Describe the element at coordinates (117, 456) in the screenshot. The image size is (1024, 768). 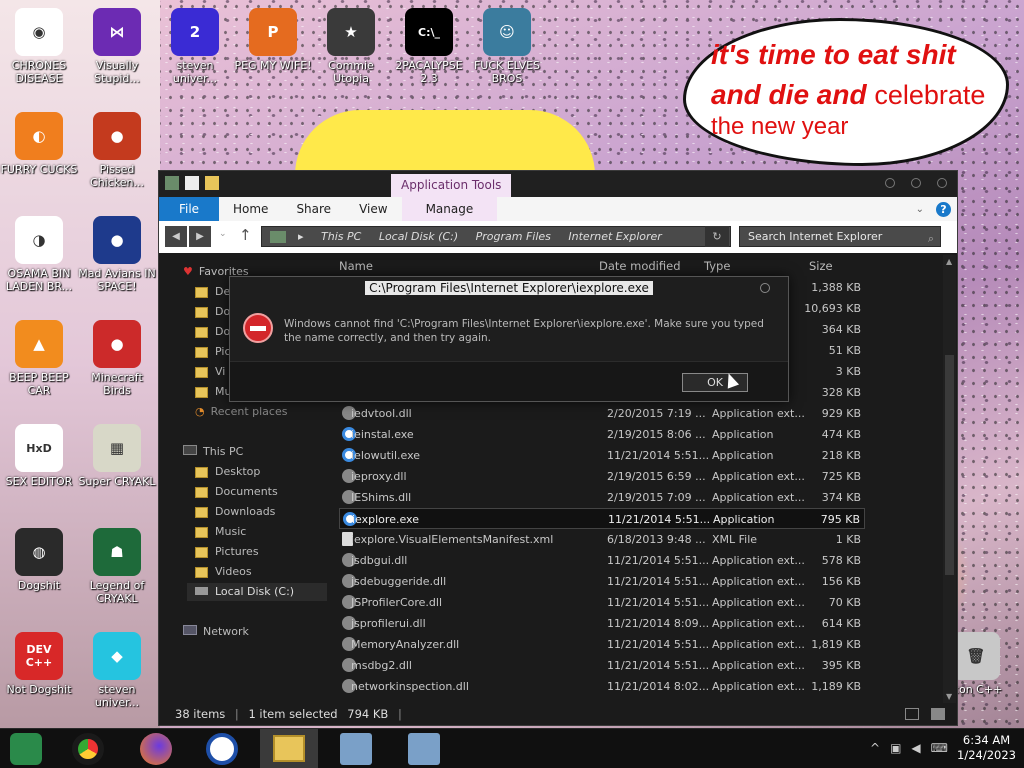
I see `desktop-icon: ▦ Super CRYAKL` at that location.